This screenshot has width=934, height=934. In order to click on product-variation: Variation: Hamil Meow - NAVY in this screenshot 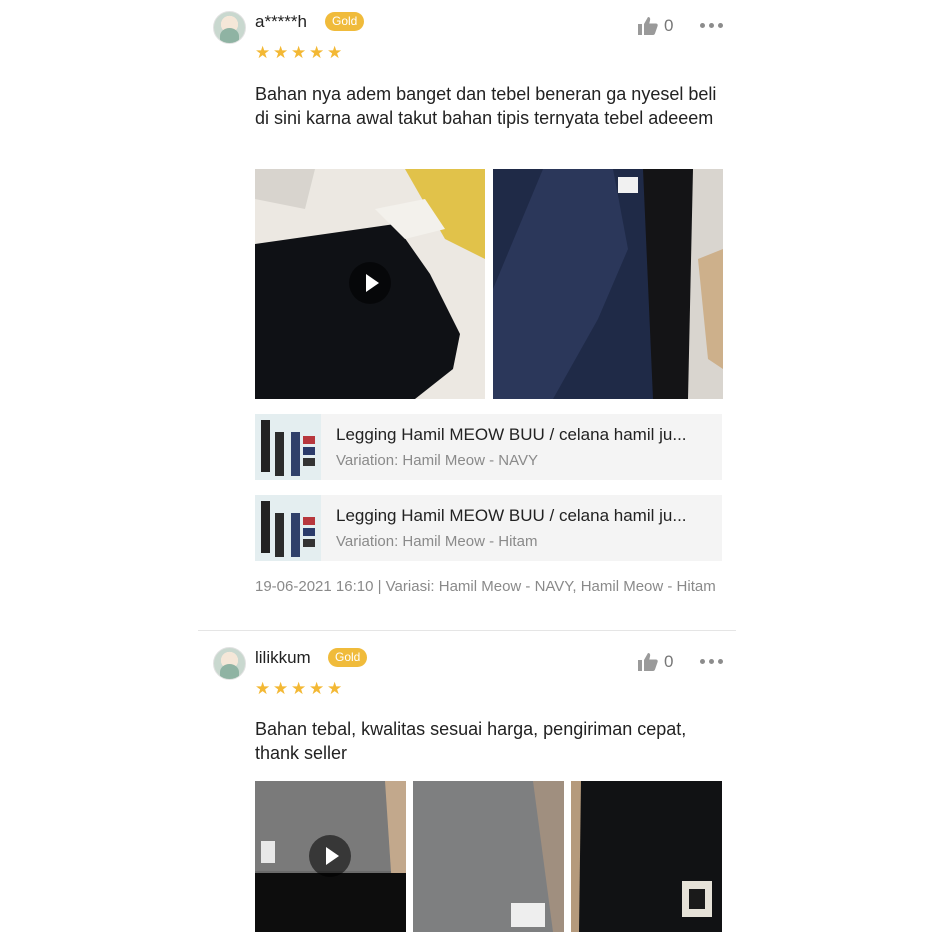, I will do `click(437, 460)`.